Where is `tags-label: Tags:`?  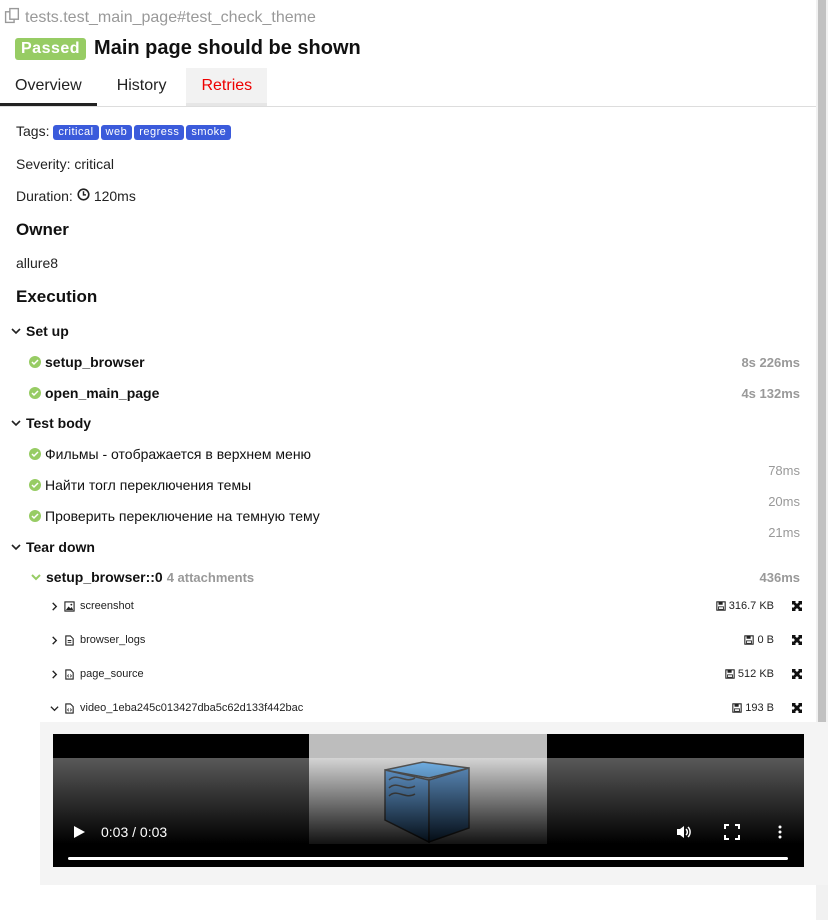 tags-label: Tags: is located at coordinates (33, 131).